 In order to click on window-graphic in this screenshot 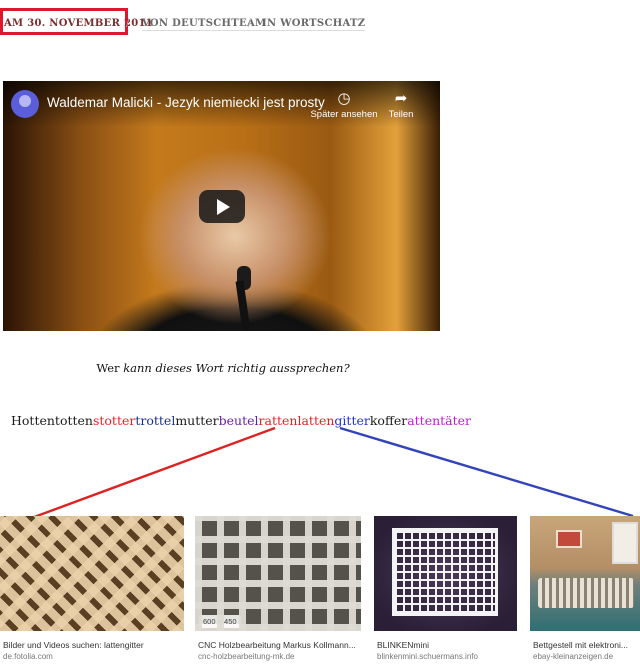, I will do `click(625, 543)`.